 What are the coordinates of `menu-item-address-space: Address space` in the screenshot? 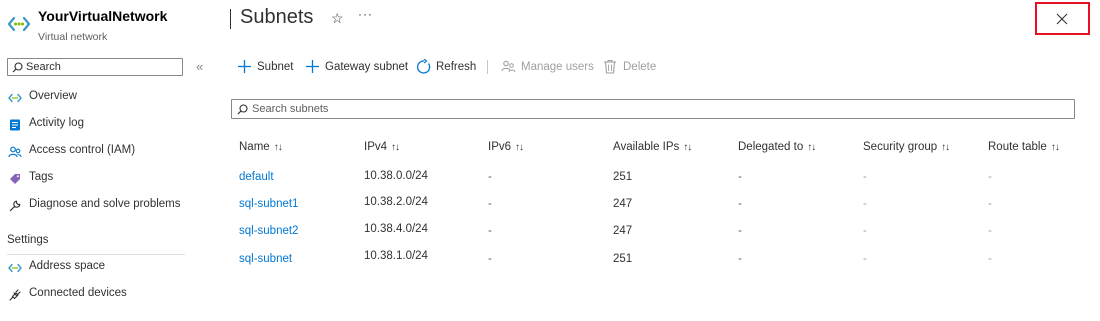 It's located at (100, 268).